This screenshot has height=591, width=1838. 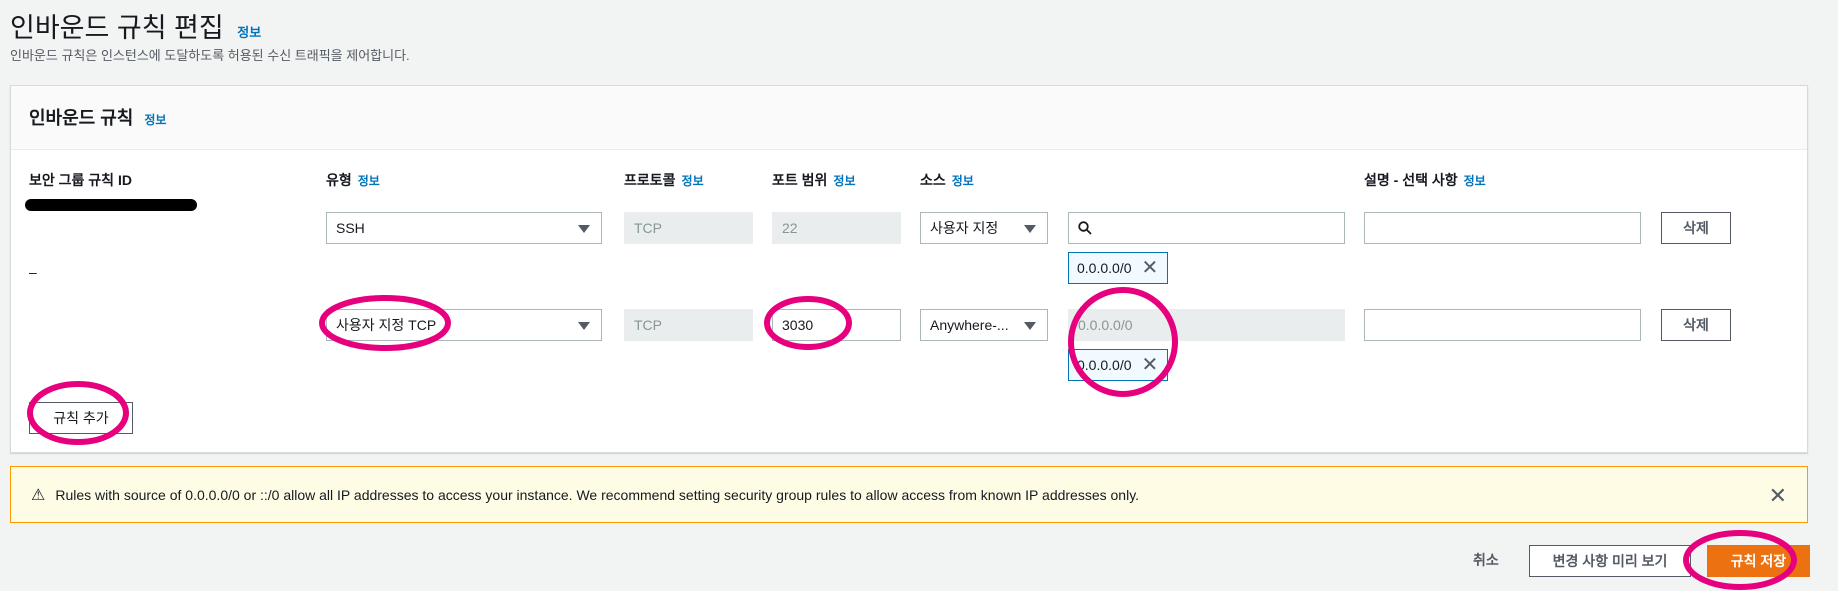 I want to click on col-description: 설명 - 선택 사항 정보, so click(x=1425, y=180).